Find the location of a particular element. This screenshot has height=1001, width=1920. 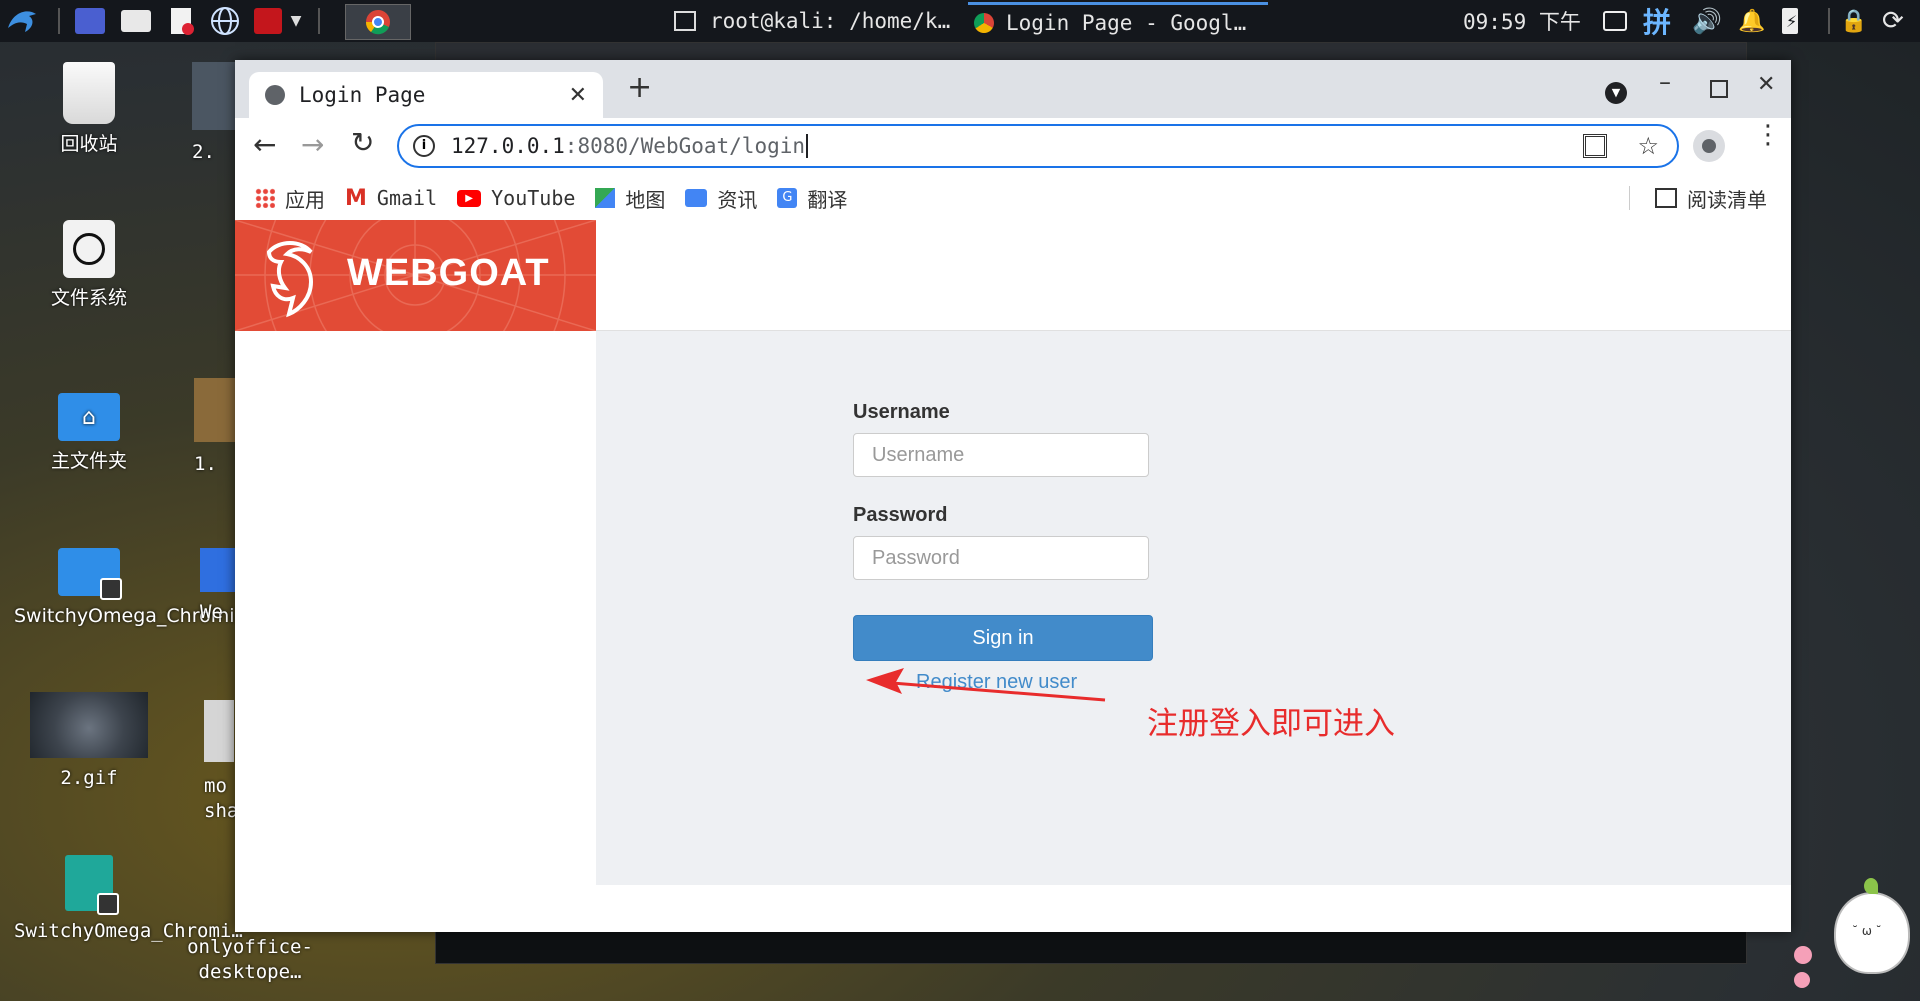

gmail-icon: M is located at coordinates (356, 198).